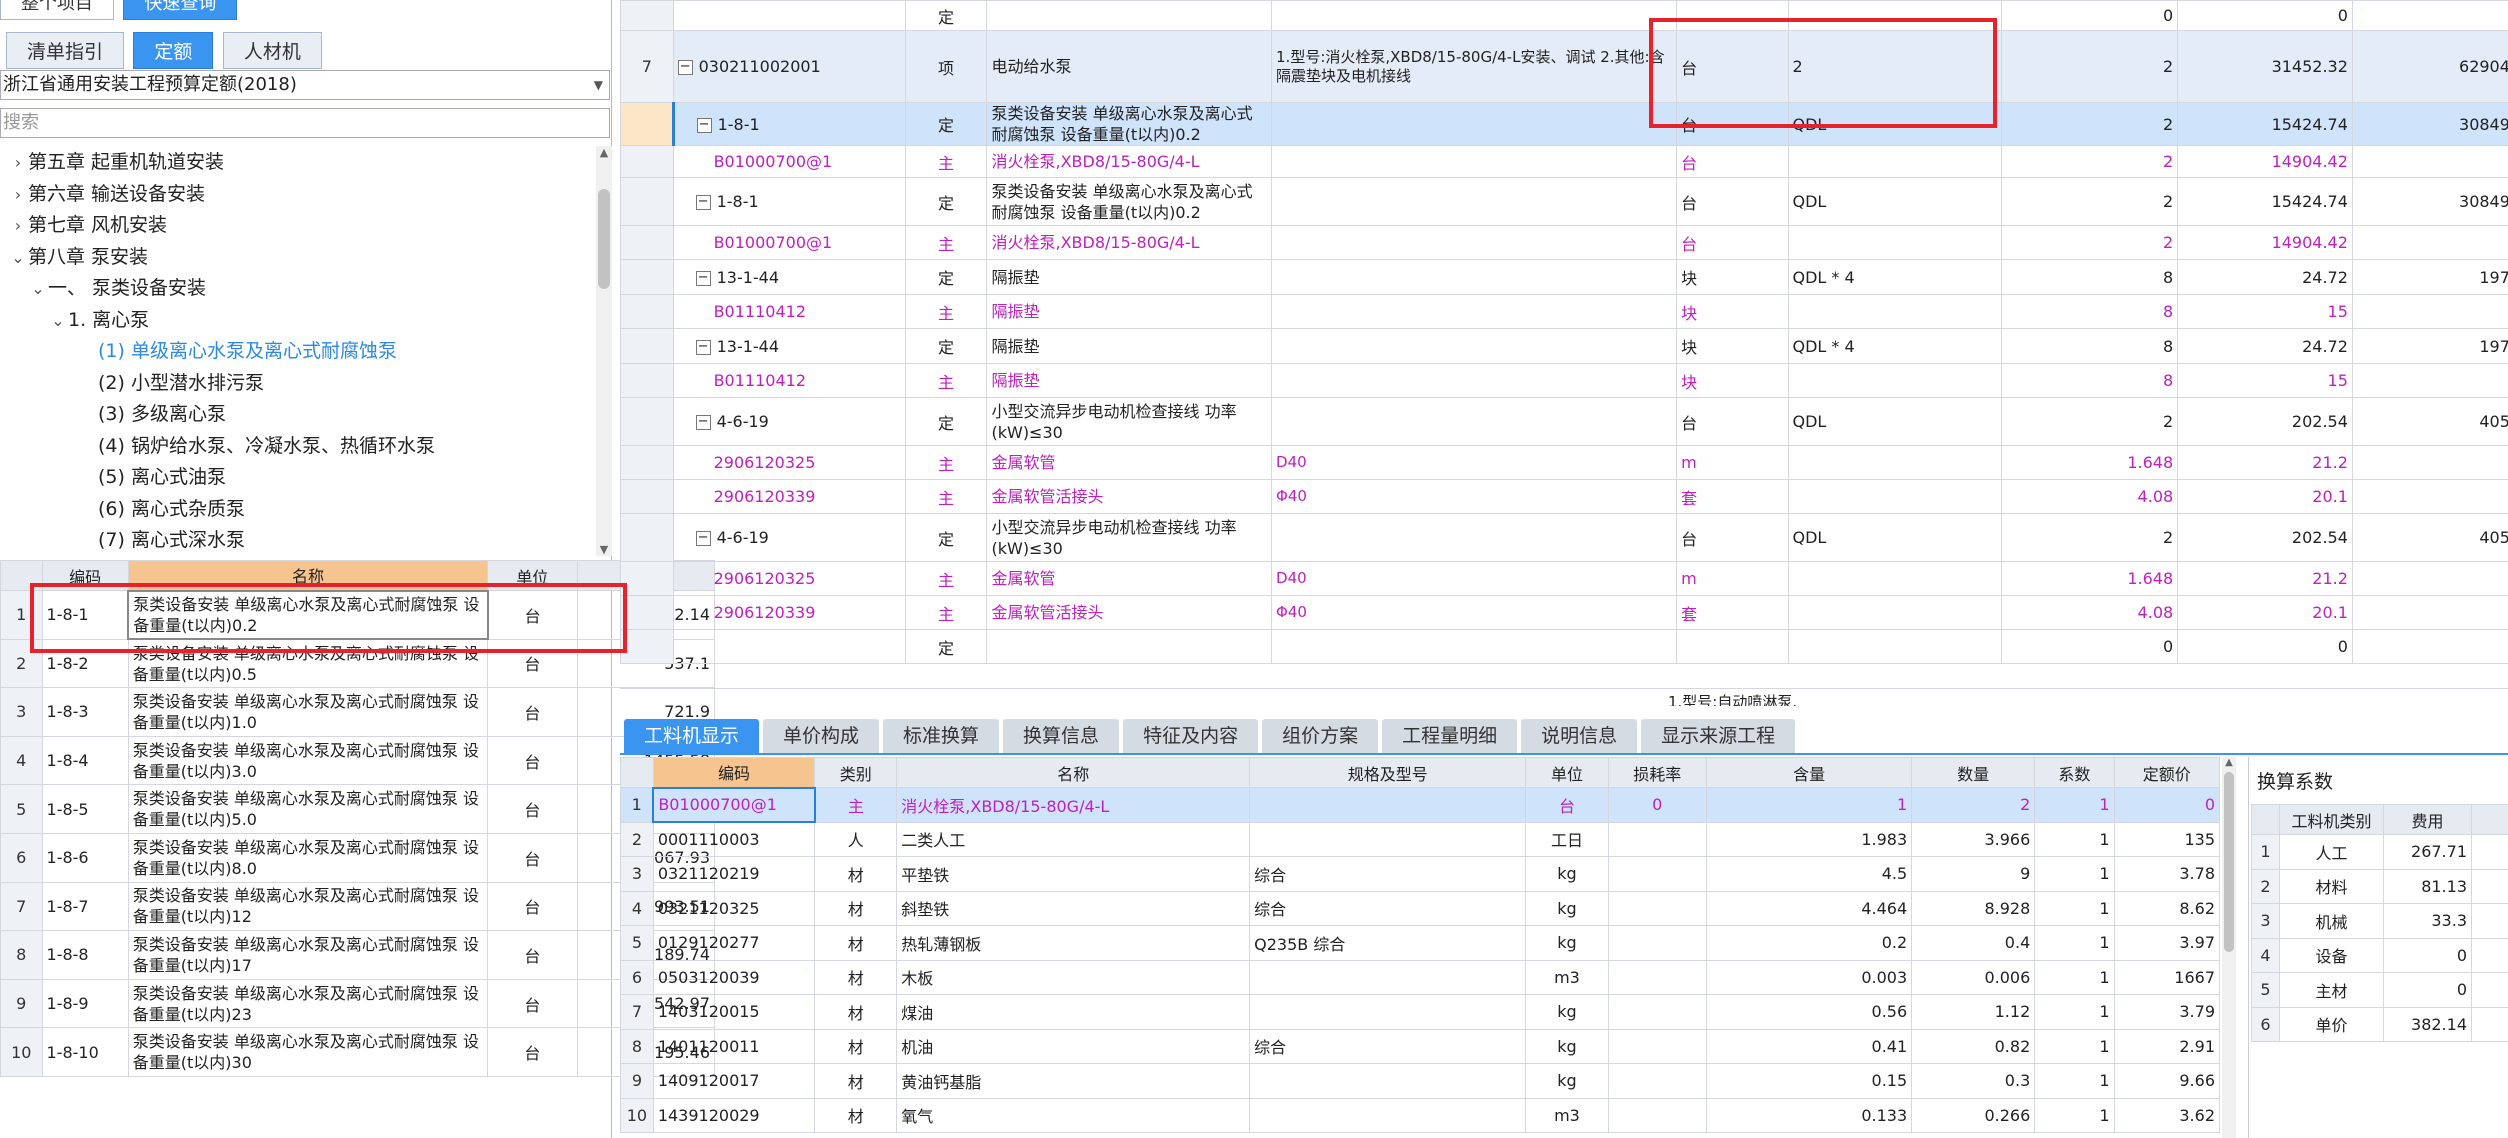 This screenshot has height=1138, width=2508. I want to click on tab-bottom: 说明信息, so click(1579, 736).